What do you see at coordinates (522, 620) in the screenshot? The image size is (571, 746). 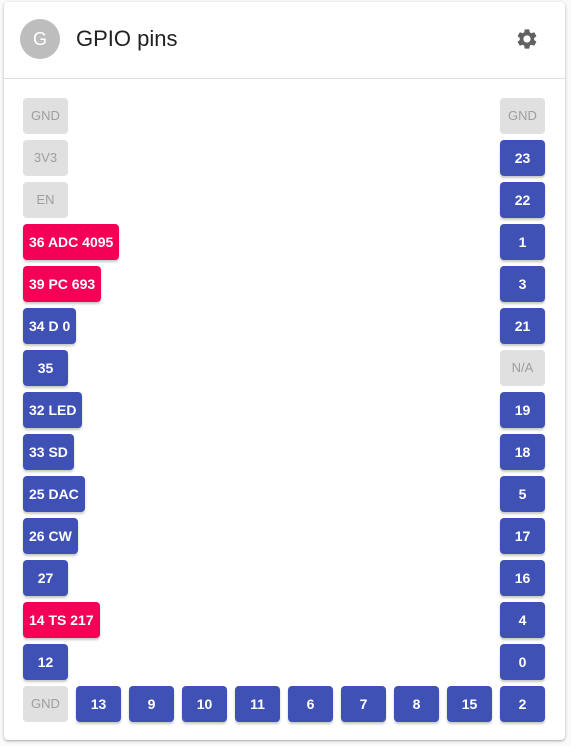 I see `pin-4: 4` at bounding box center [522, 620].